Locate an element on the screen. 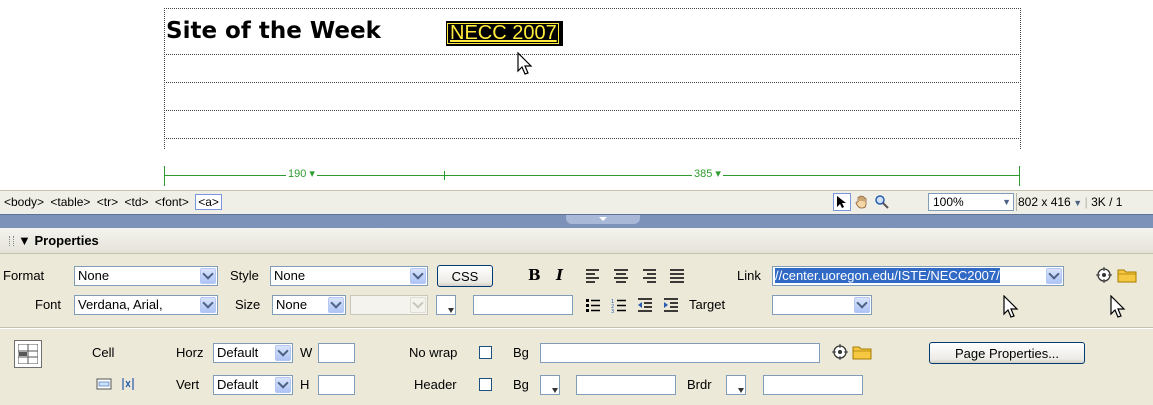  width-label: W is located at coordinates (306, 352).